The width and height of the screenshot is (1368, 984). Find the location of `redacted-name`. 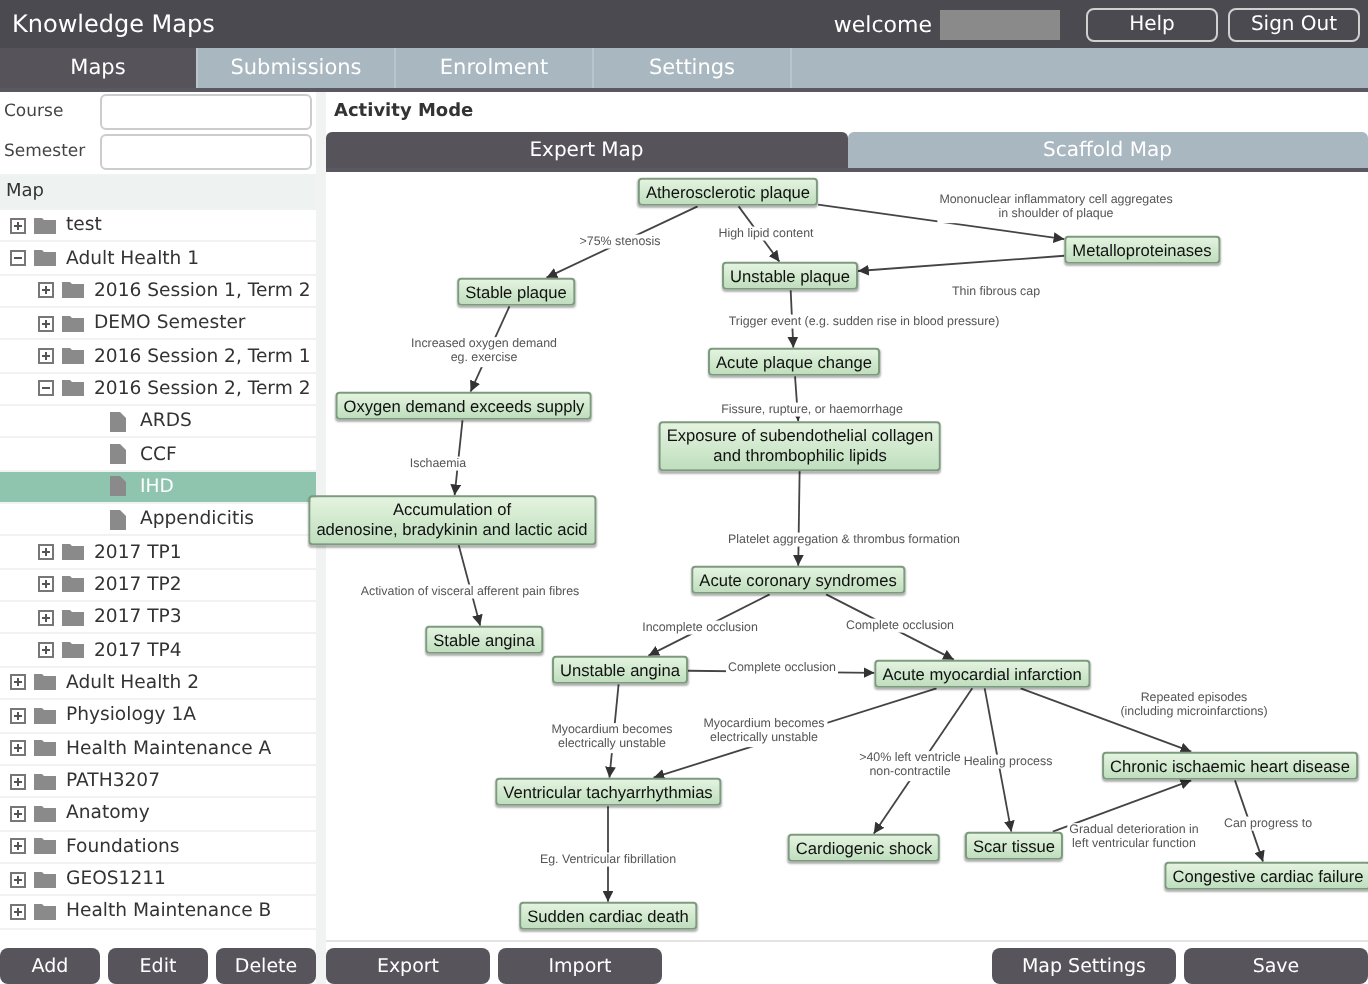

redacted-name is located at coordinates (1000, 24).